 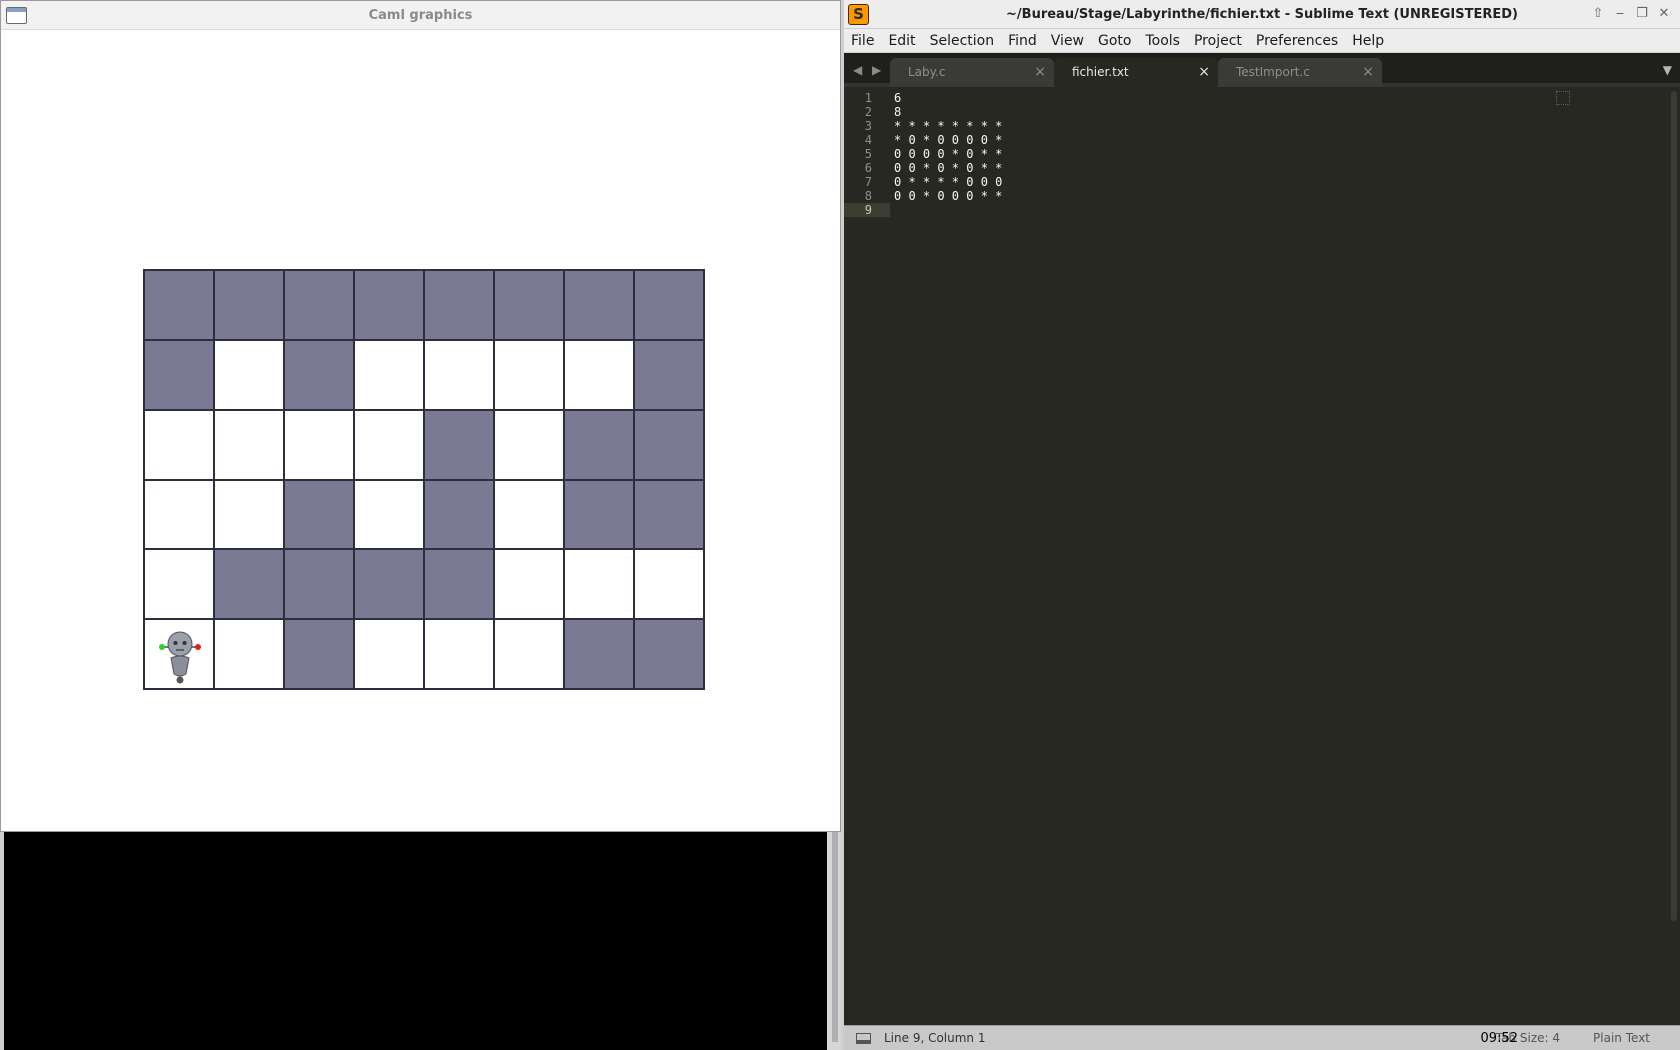 I want to click on menu-preferences: Preferences, so click(x=1297, y=41).